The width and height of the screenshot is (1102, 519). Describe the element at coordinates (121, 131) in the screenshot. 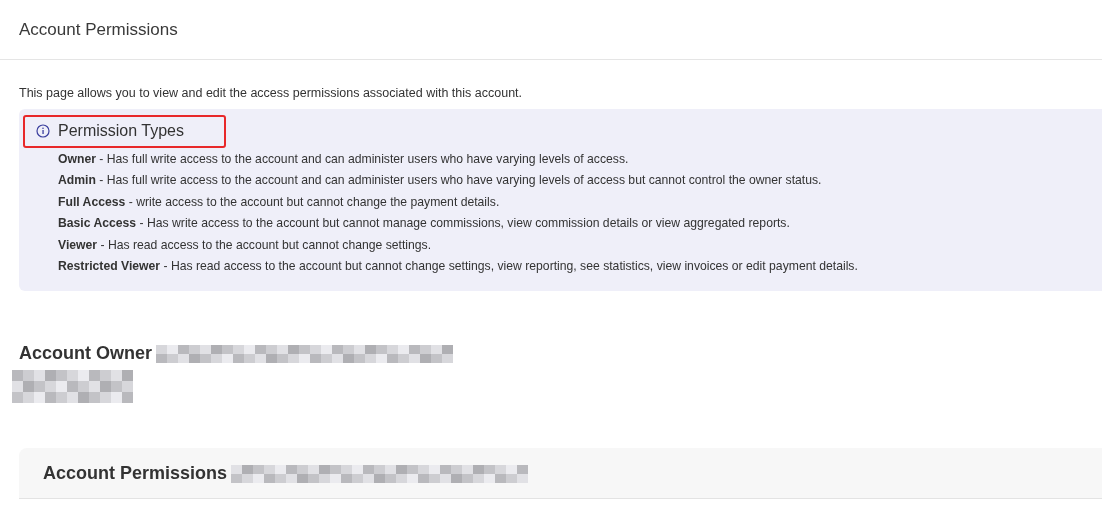

I see `panel-title: Permission Types` at that location.